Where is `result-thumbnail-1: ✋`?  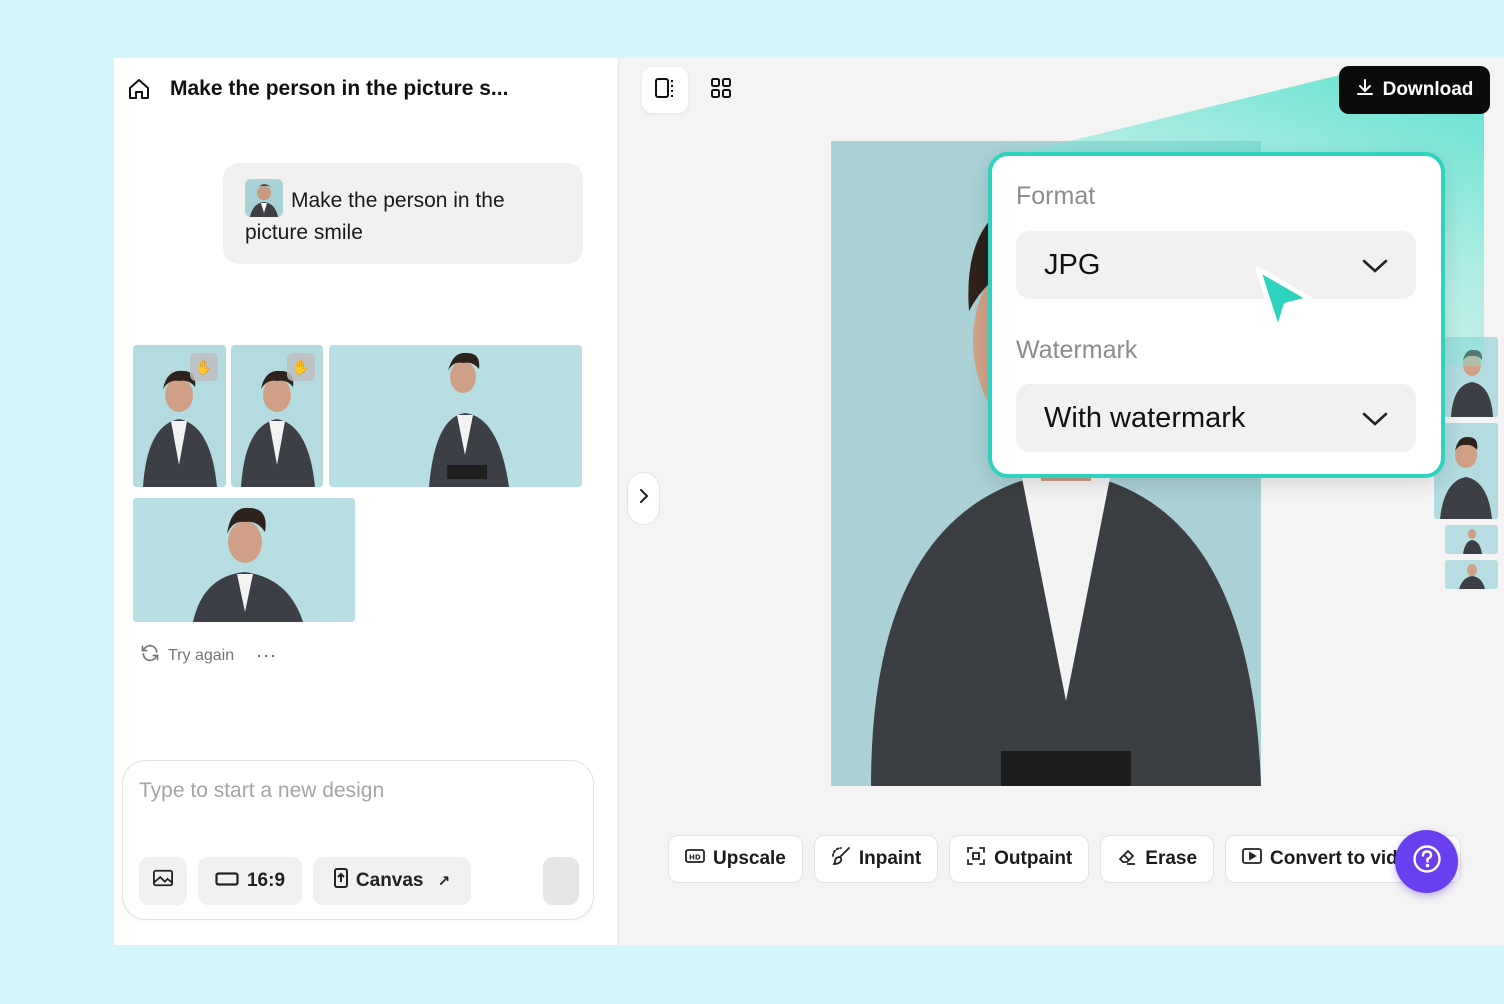
result-thumbnail-1: ✋ is located at coordinates (179, 416).